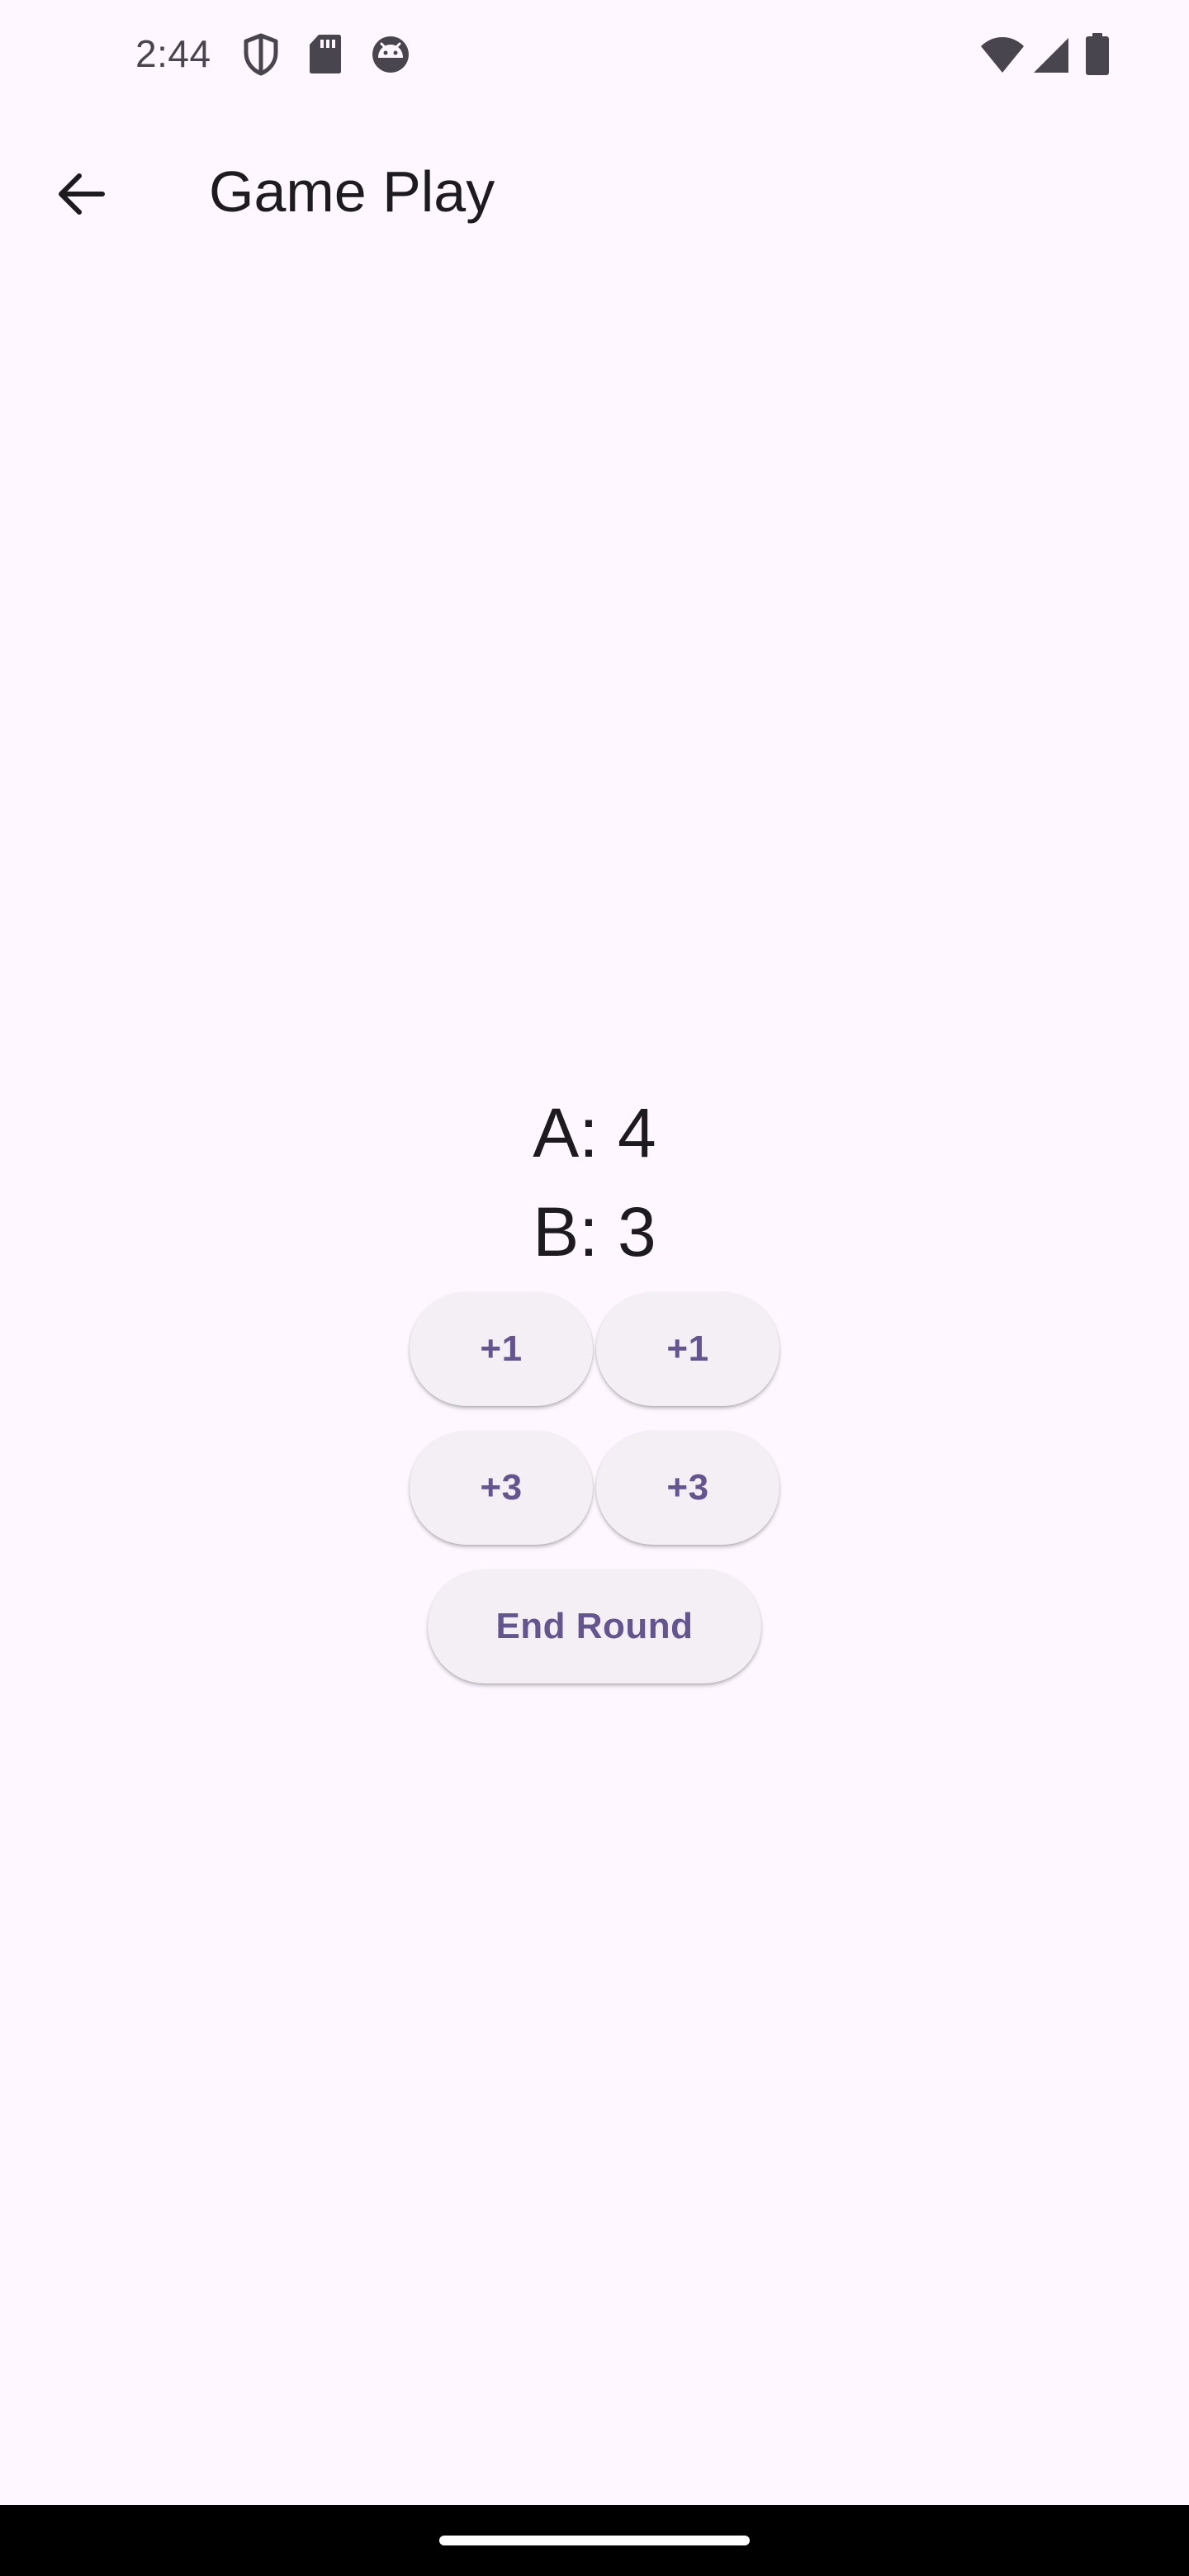  What do you see at coordinates (261, 54) in the screenshot?
I see `shield-icon` at bounding box center [261, 54].